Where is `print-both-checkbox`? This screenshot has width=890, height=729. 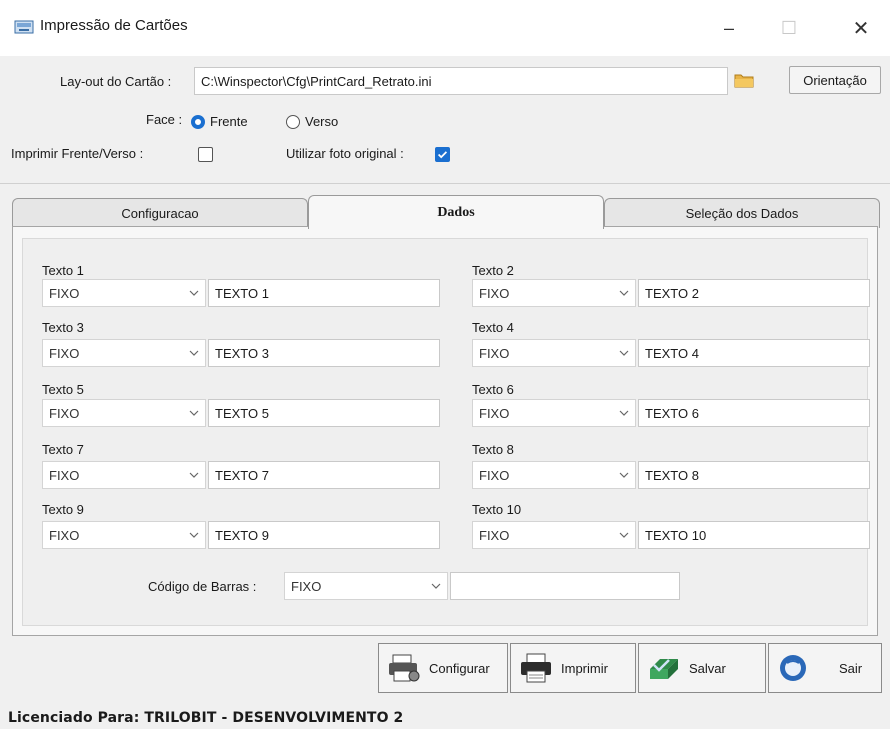
print-both-checkbox is located at coordinates (205, 154).